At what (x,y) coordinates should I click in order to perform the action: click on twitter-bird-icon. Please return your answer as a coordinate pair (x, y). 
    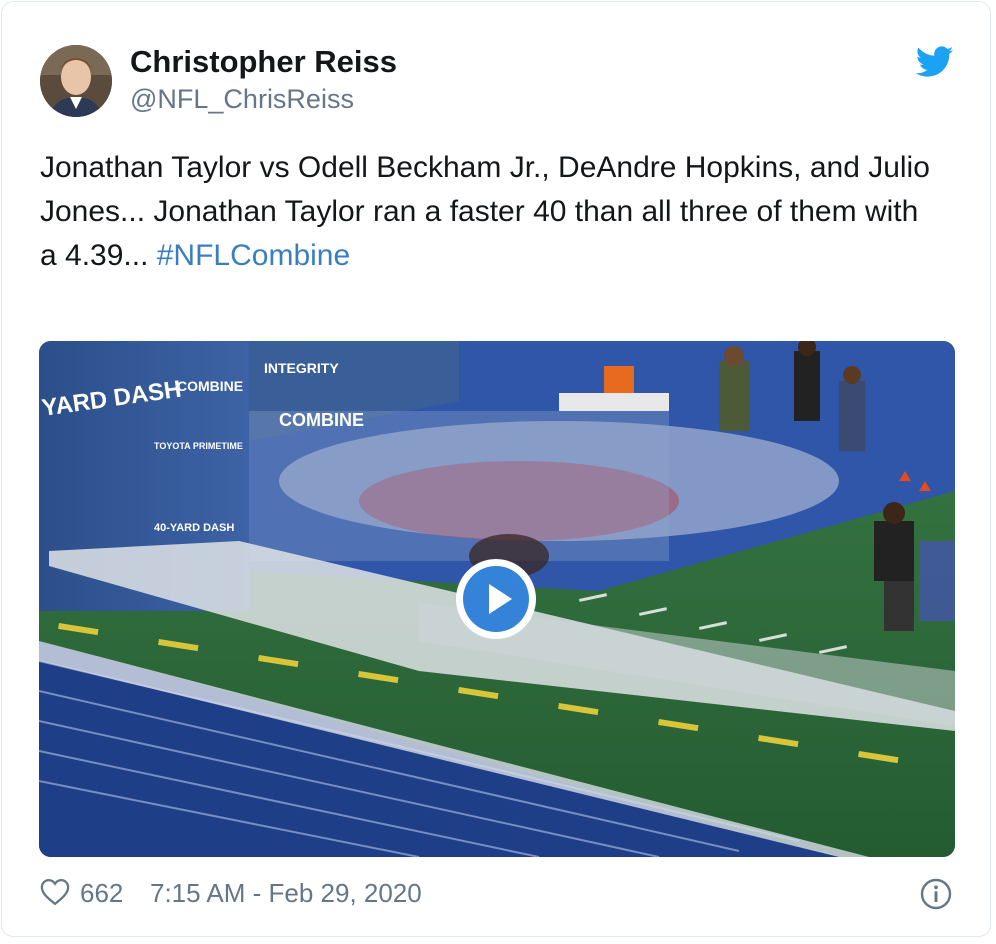
    Looking at the image, I should click on (935, 62).